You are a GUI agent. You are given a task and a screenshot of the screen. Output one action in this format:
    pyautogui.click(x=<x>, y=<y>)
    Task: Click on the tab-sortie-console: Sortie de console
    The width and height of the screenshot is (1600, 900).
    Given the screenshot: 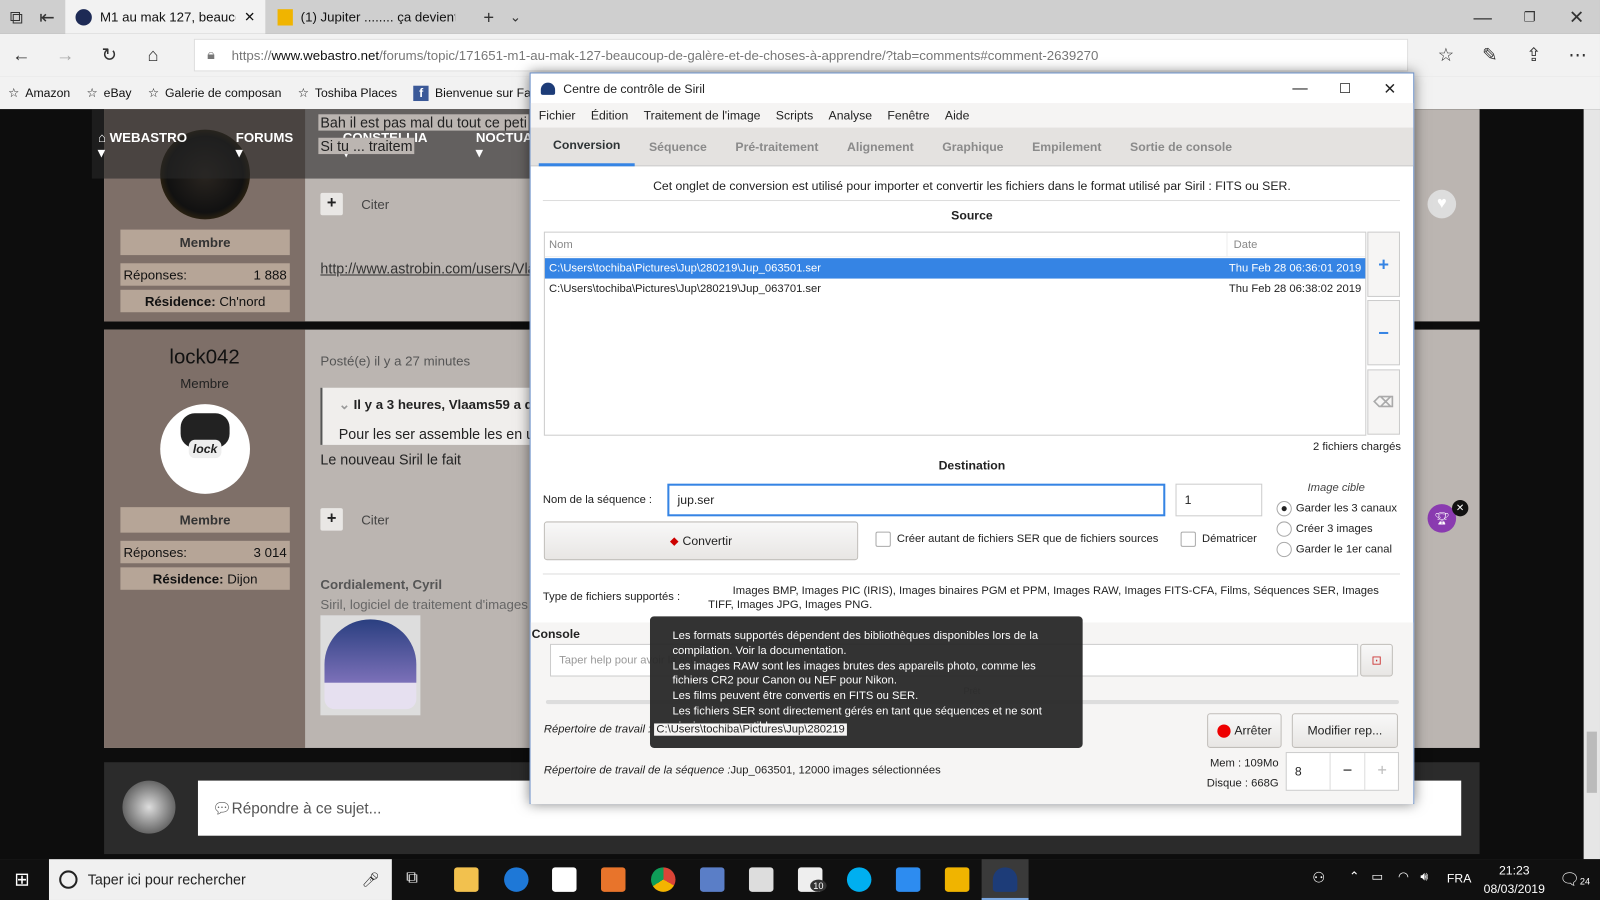 What is the action you would take?
    pyautogui.click(x=1181, y=146)
    